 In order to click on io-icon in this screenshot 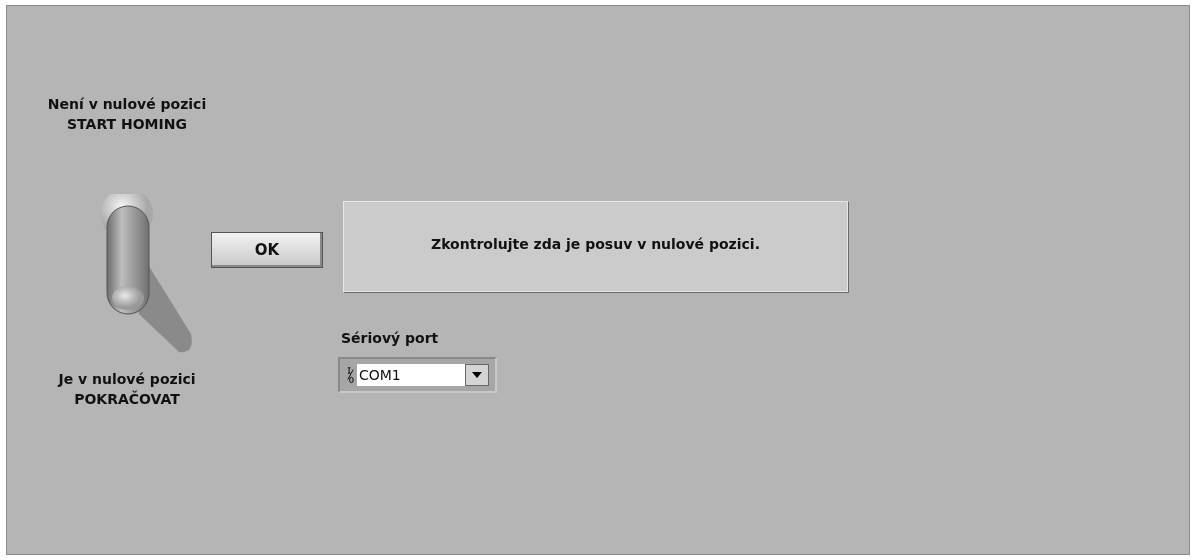, I will do `click(350, 375)`.